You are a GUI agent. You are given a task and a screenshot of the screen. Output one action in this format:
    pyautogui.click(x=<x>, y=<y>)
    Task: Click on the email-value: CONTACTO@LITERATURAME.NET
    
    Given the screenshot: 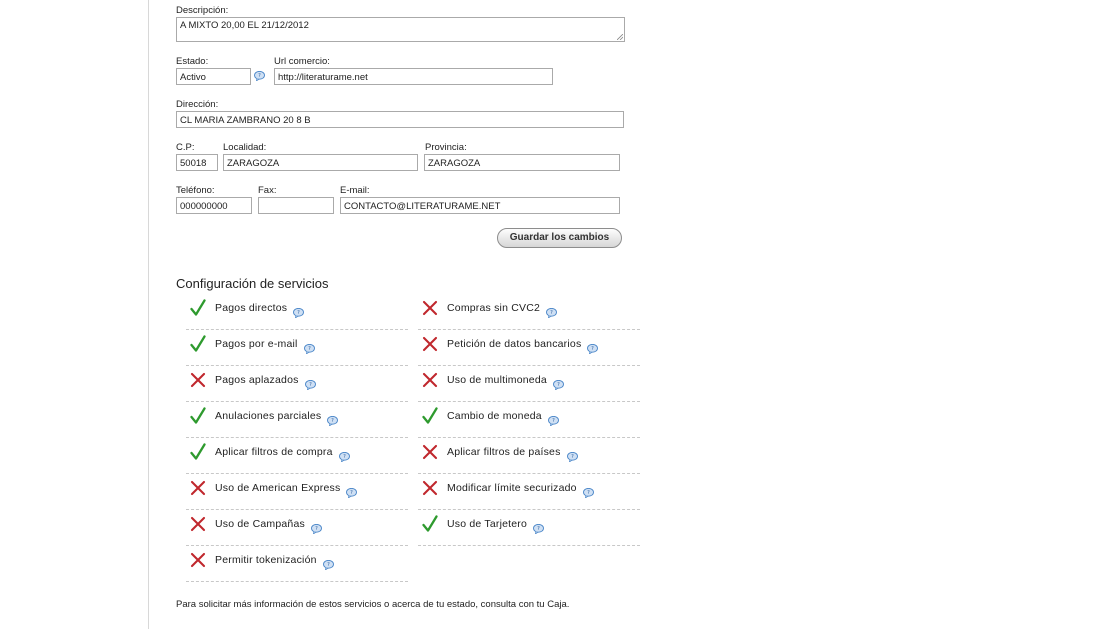 What is the action you would take?
    pyautogui.click(x=422, y=206)
    